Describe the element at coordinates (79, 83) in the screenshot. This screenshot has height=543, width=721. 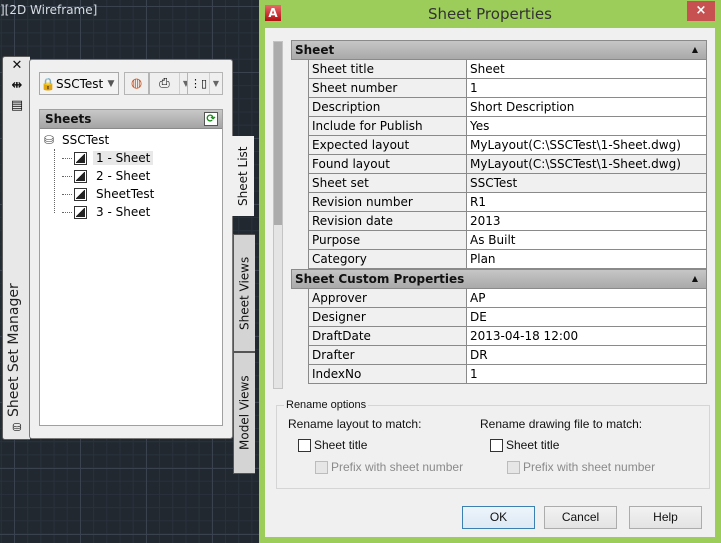
I see `sheet-set-combo: 🔒 SSCTest ▼` at that location.